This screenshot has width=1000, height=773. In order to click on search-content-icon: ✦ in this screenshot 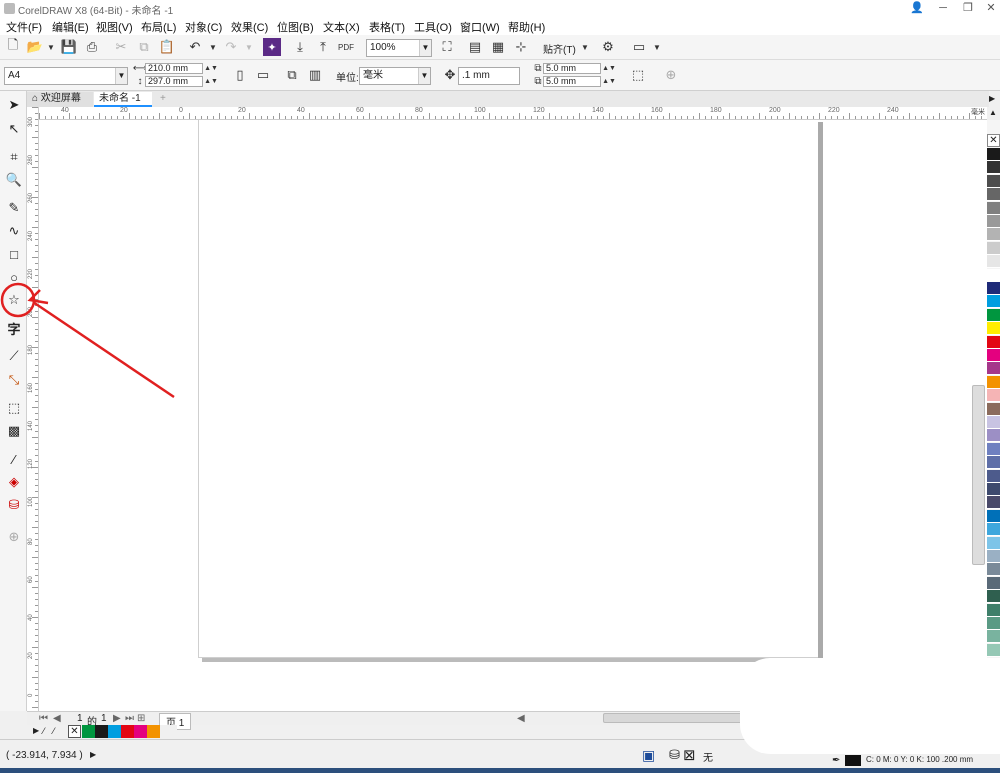, I will do `click(272, 47)`.